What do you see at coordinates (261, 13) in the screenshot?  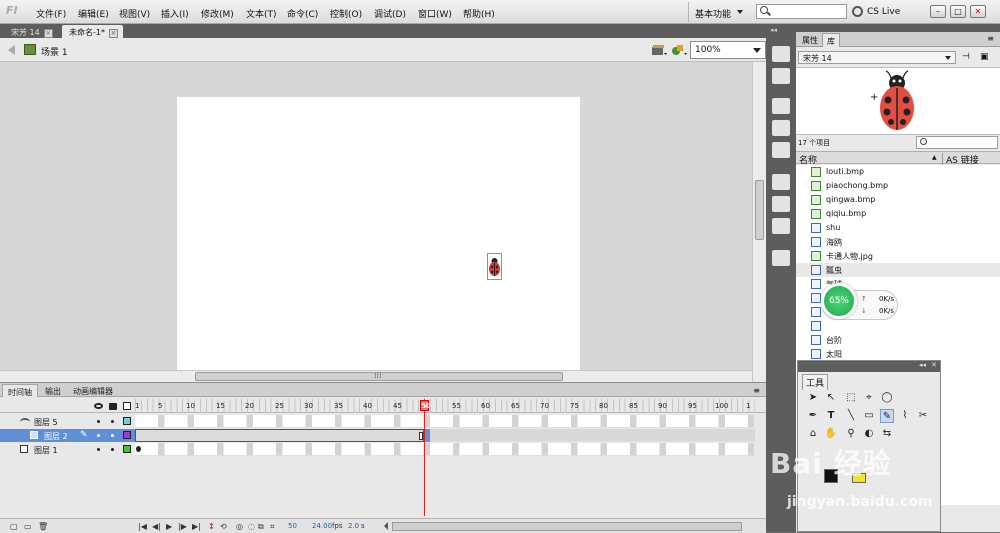 I see `menu-text: 文本(T)` at bounding box center [261, 13].